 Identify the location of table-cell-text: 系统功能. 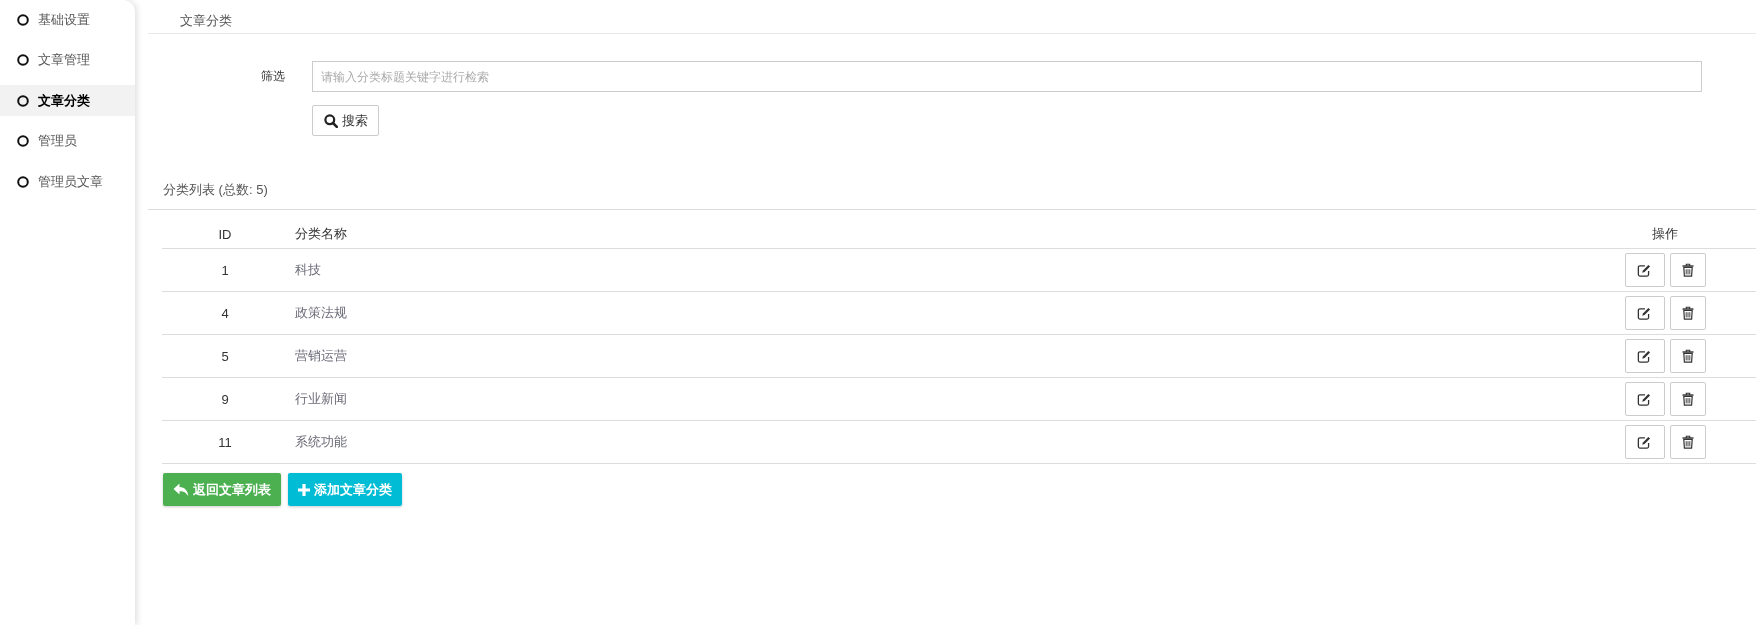
(320, 442).